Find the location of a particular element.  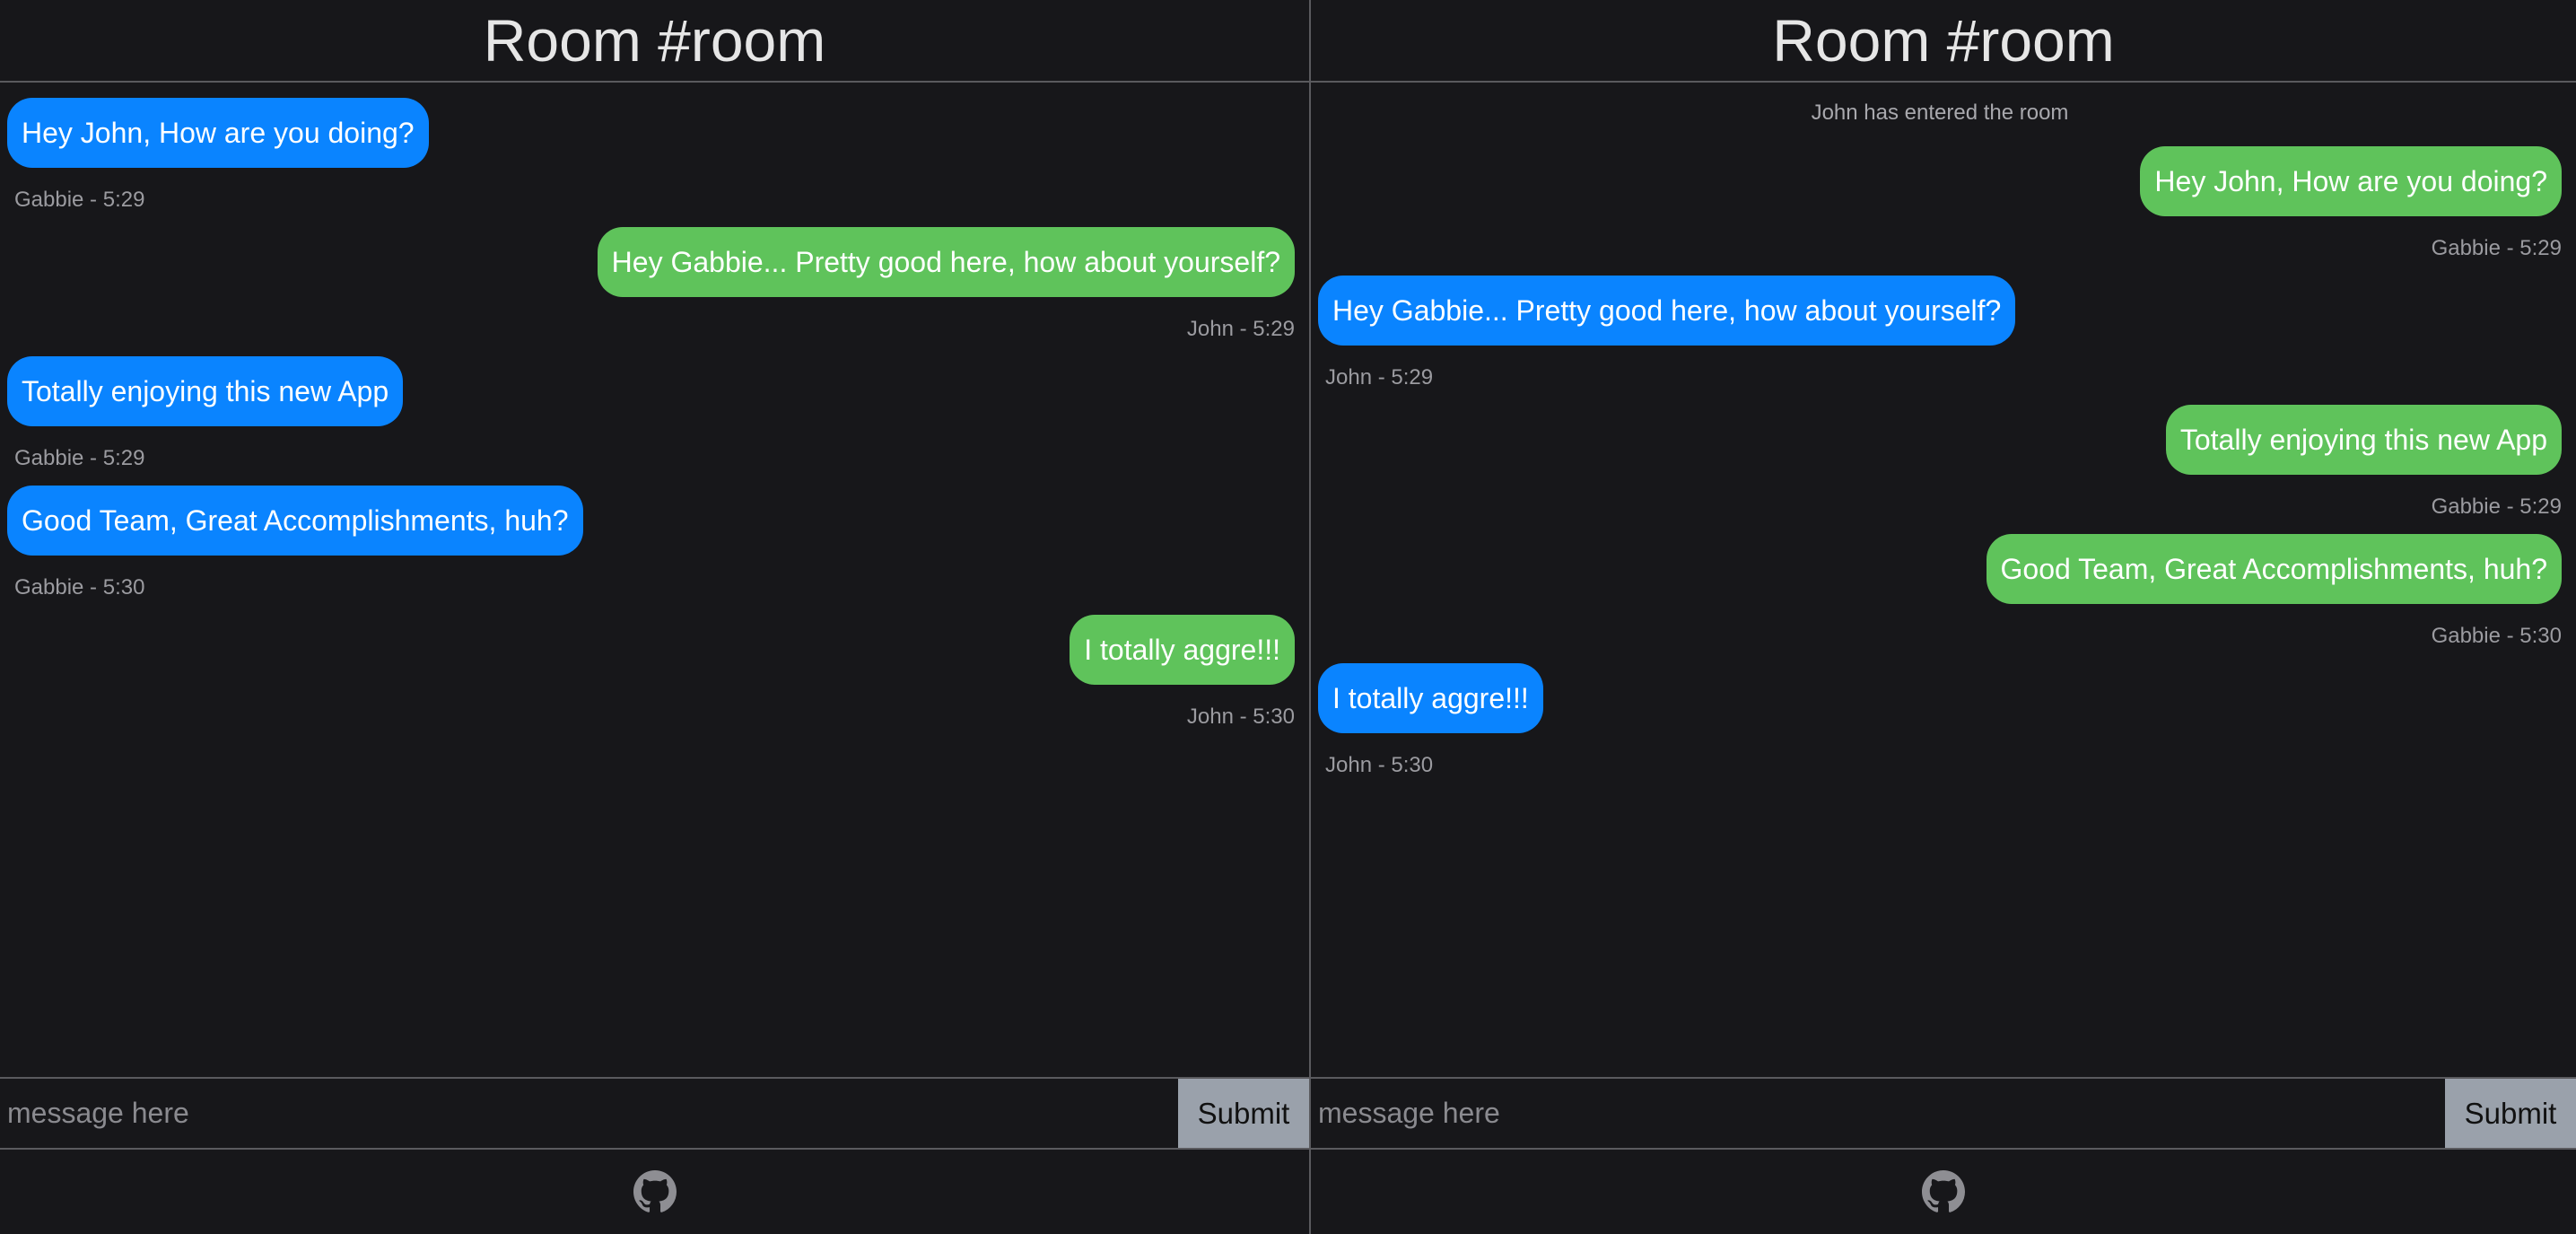

system-message: John has entered the room is located at coordinates (1940, 113).